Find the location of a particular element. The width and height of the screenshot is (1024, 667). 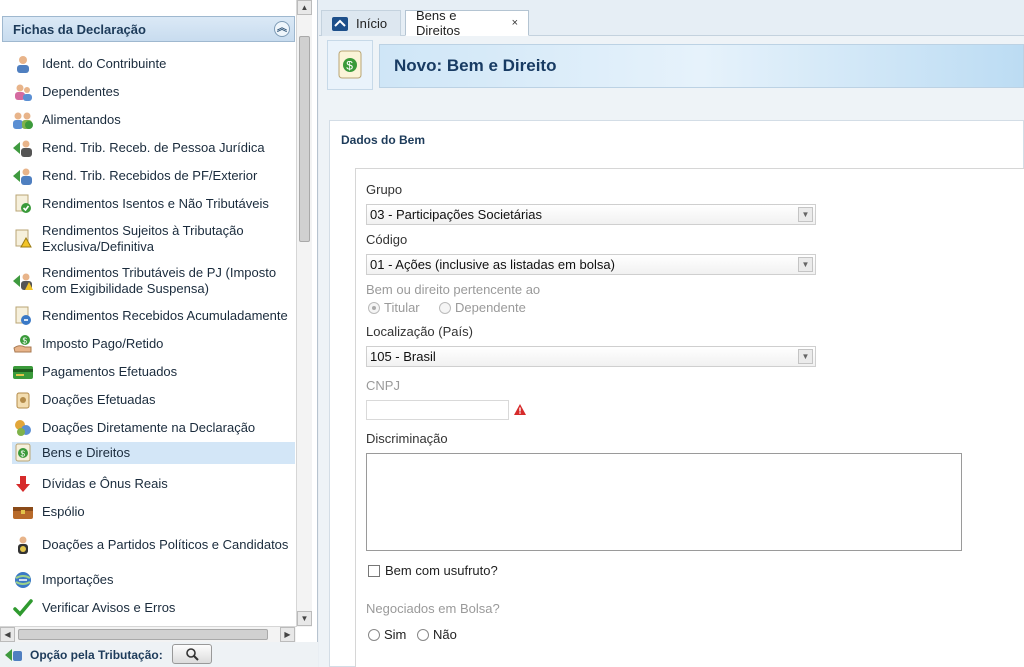

discriminacao-label: Discriminação is located at coordinates (407, 438).